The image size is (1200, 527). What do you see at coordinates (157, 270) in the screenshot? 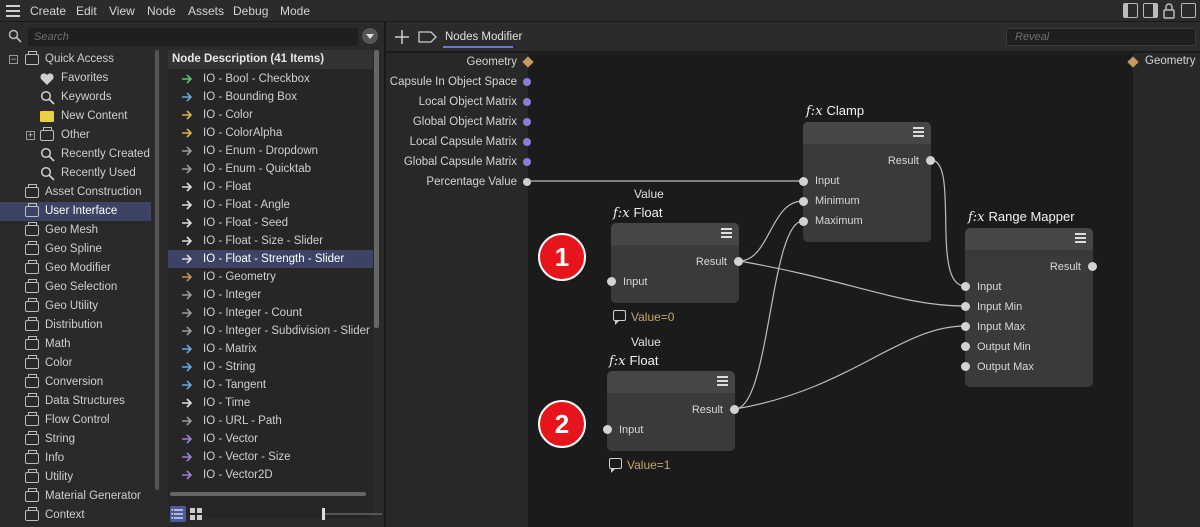
I see `tree-scrollbar` at bounding box center [157, 270].